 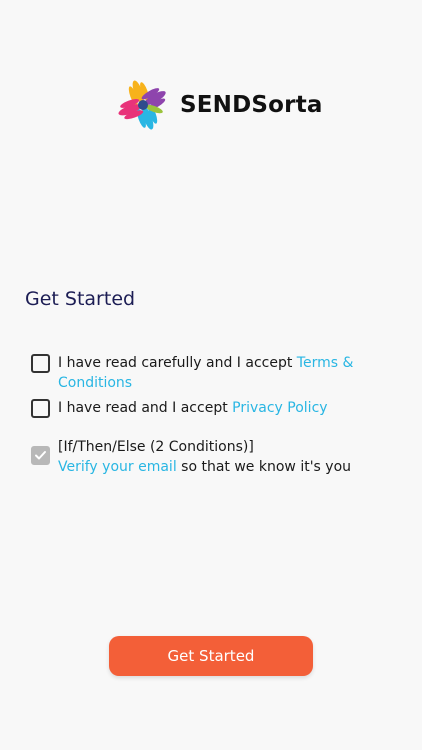 I want to click on page-title: Get Started, so click(x=80, y=299).